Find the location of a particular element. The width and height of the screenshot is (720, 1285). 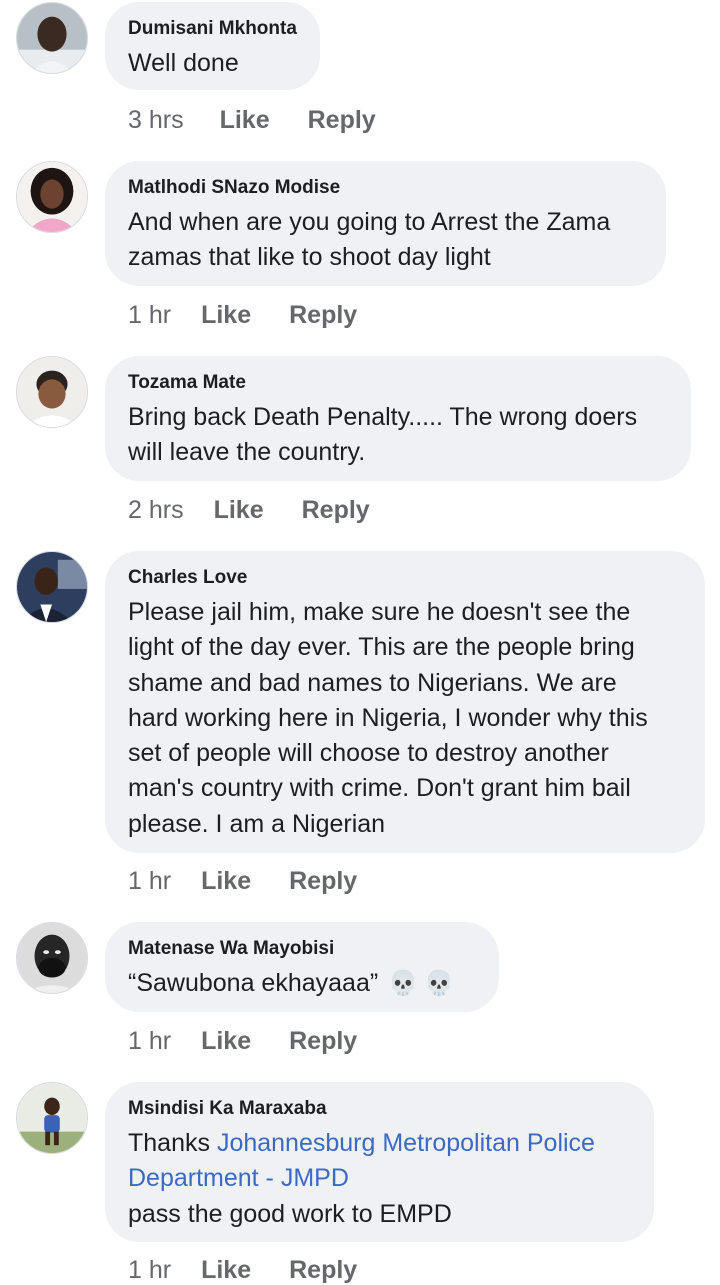

comment-author: Matenase Wa Mayobisi is located at coordinates (302, 949).